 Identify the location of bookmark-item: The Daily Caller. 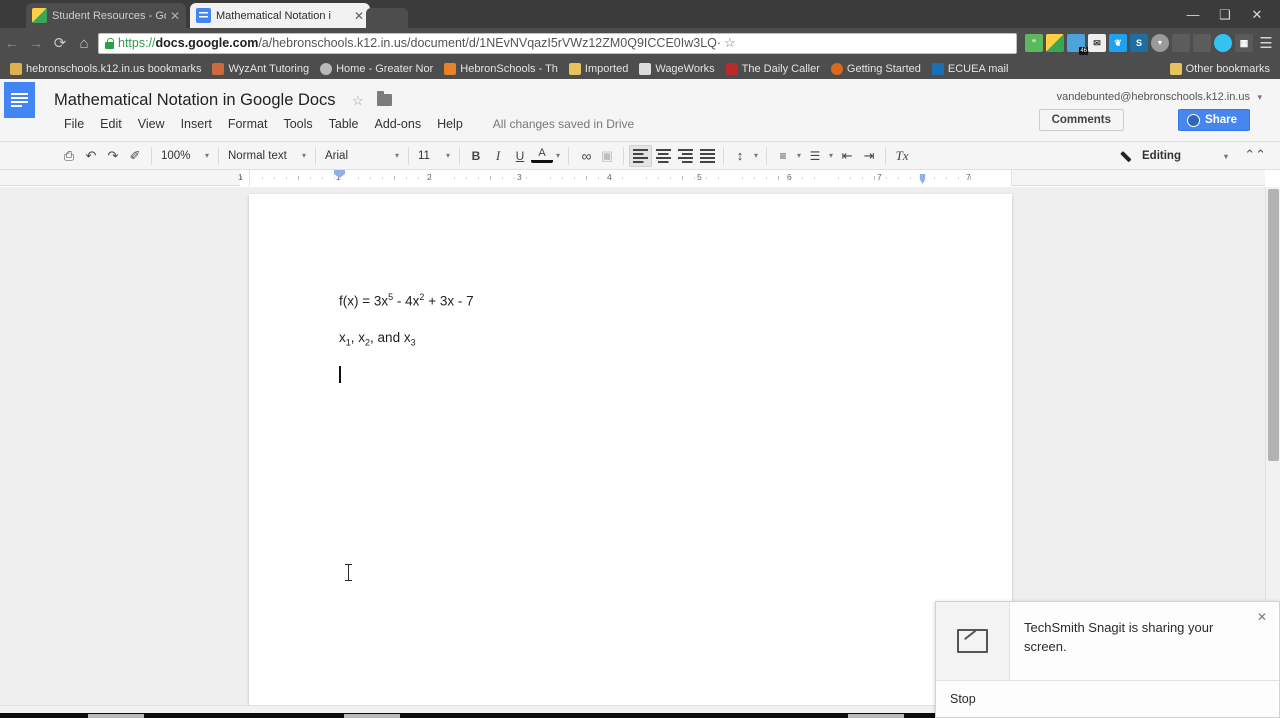
(773, 69).